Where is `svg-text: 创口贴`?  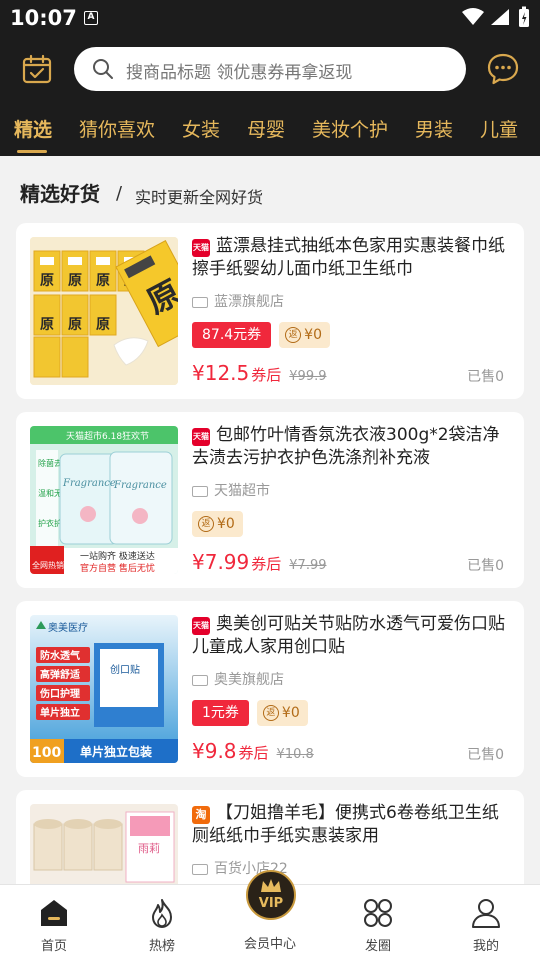 svg-text: 创口贴 is located at coordinates (125, 669).